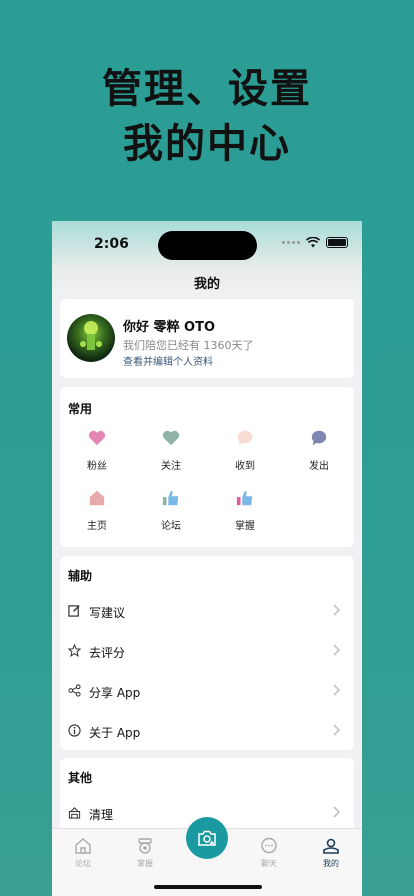 Image resolution: width=414 pixels, height=896 pixels. I want to click on camera-button, so click(207, 838).